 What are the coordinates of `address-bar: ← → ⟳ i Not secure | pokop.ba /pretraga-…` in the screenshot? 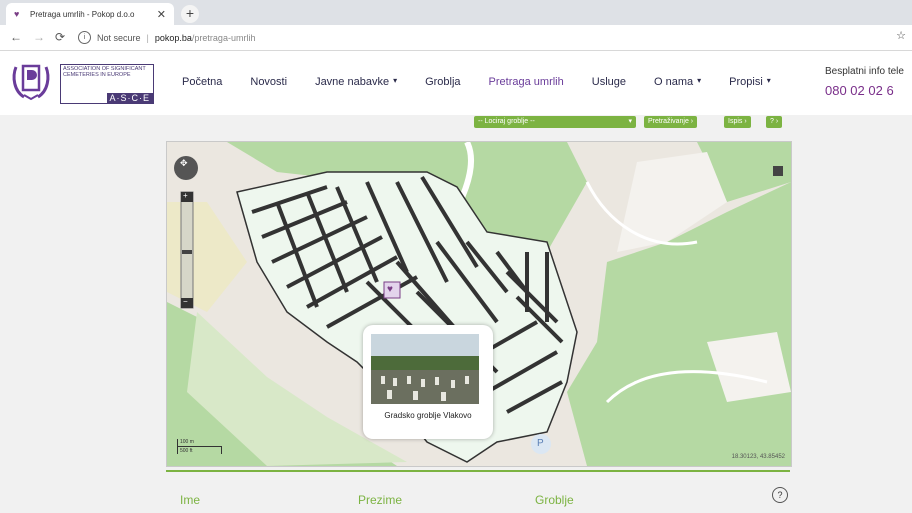 It's located at (456, 38).